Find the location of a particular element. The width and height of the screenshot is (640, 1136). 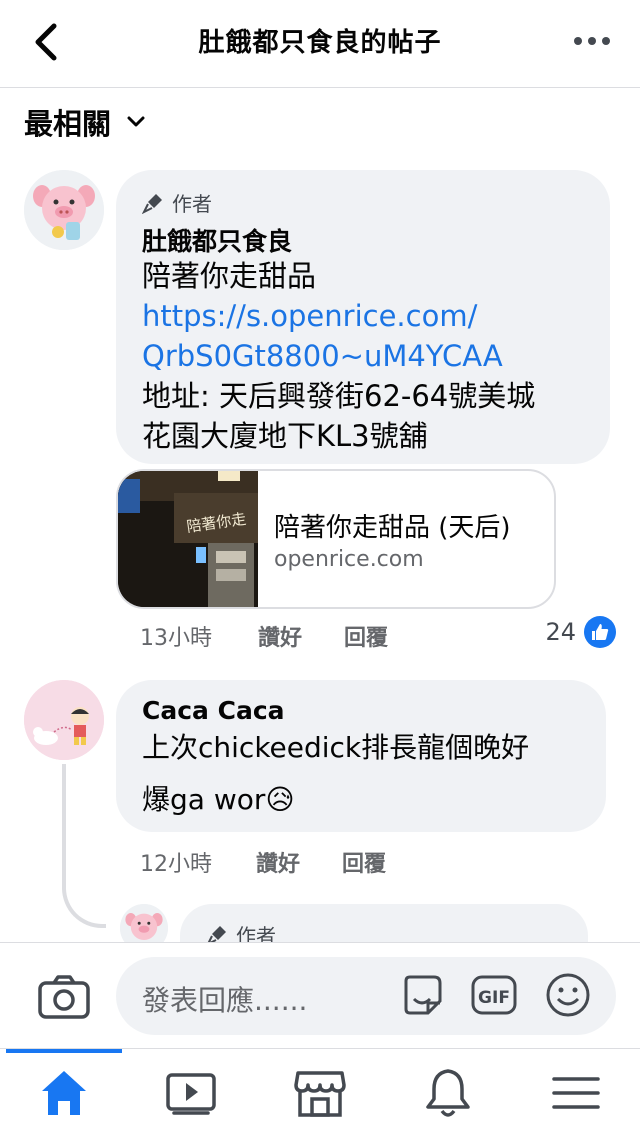

link-preview-card: 陪著你走 陪著你走甜品 (天后) openrice.com is located at coordinates (336, 539).